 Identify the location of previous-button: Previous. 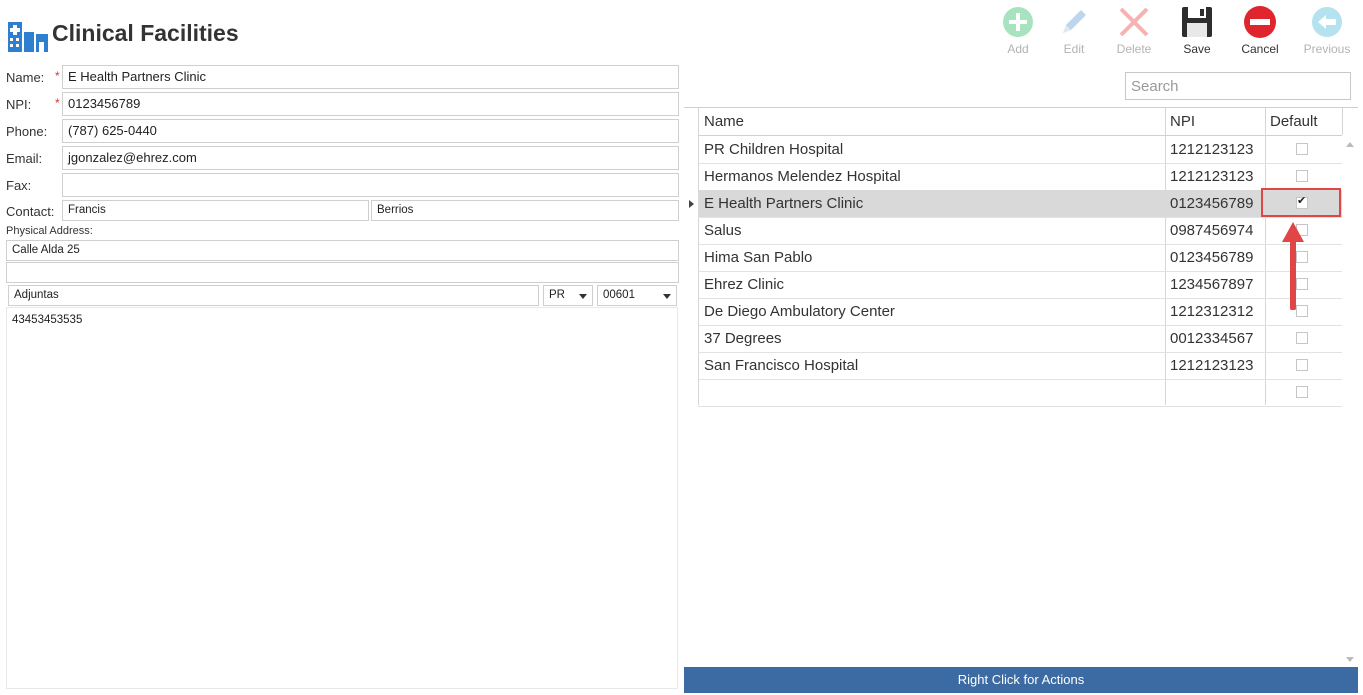
(1327, 33).